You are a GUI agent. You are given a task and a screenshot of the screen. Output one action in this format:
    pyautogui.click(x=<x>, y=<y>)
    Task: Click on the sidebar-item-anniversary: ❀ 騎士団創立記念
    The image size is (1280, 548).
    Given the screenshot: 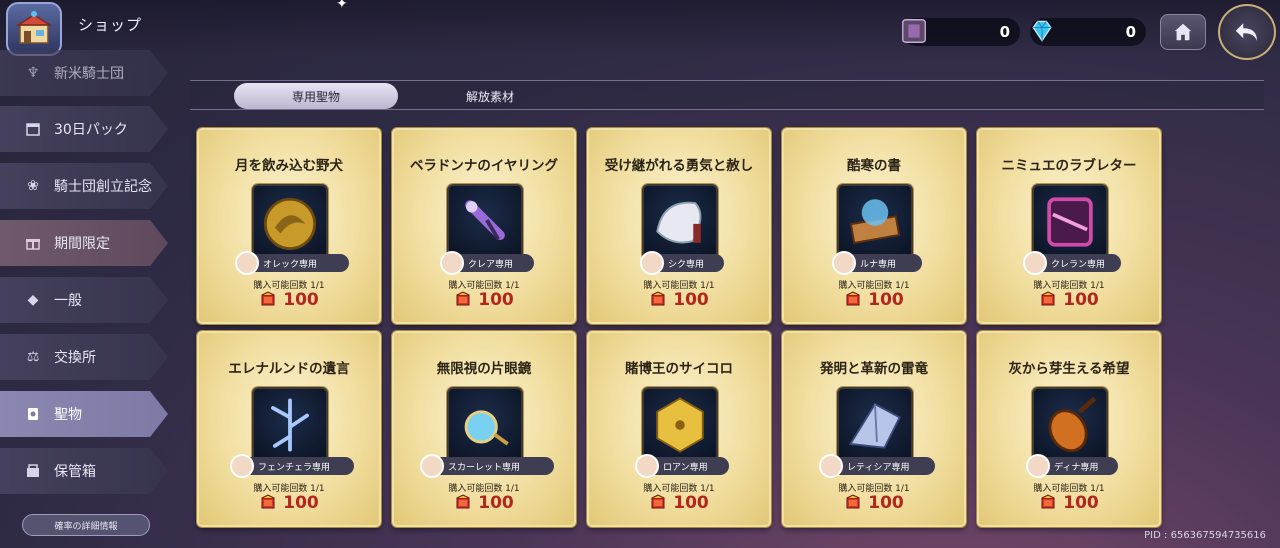 What is the action you would take?
    pyautogui.click(x=84, y=186)
    